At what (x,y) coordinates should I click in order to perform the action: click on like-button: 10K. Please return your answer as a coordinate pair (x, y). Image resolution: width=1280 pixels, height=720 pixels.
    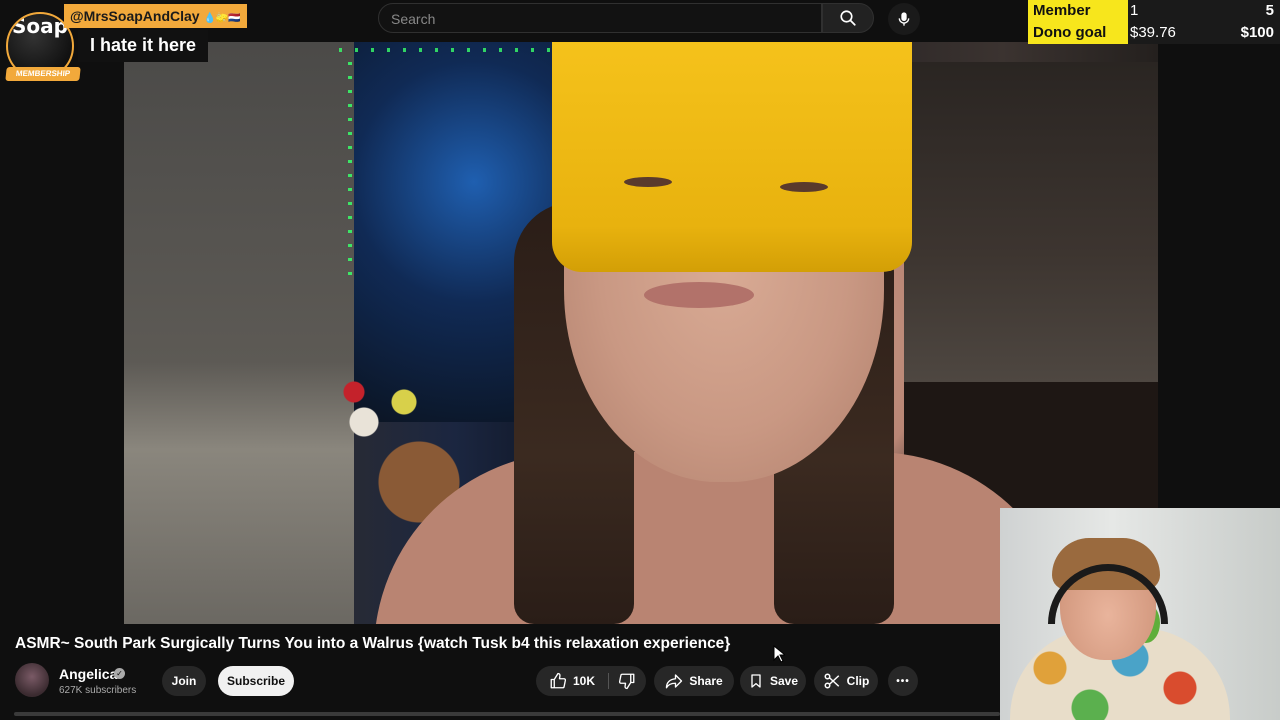
    Looking at the image, I should click on (572, 681).